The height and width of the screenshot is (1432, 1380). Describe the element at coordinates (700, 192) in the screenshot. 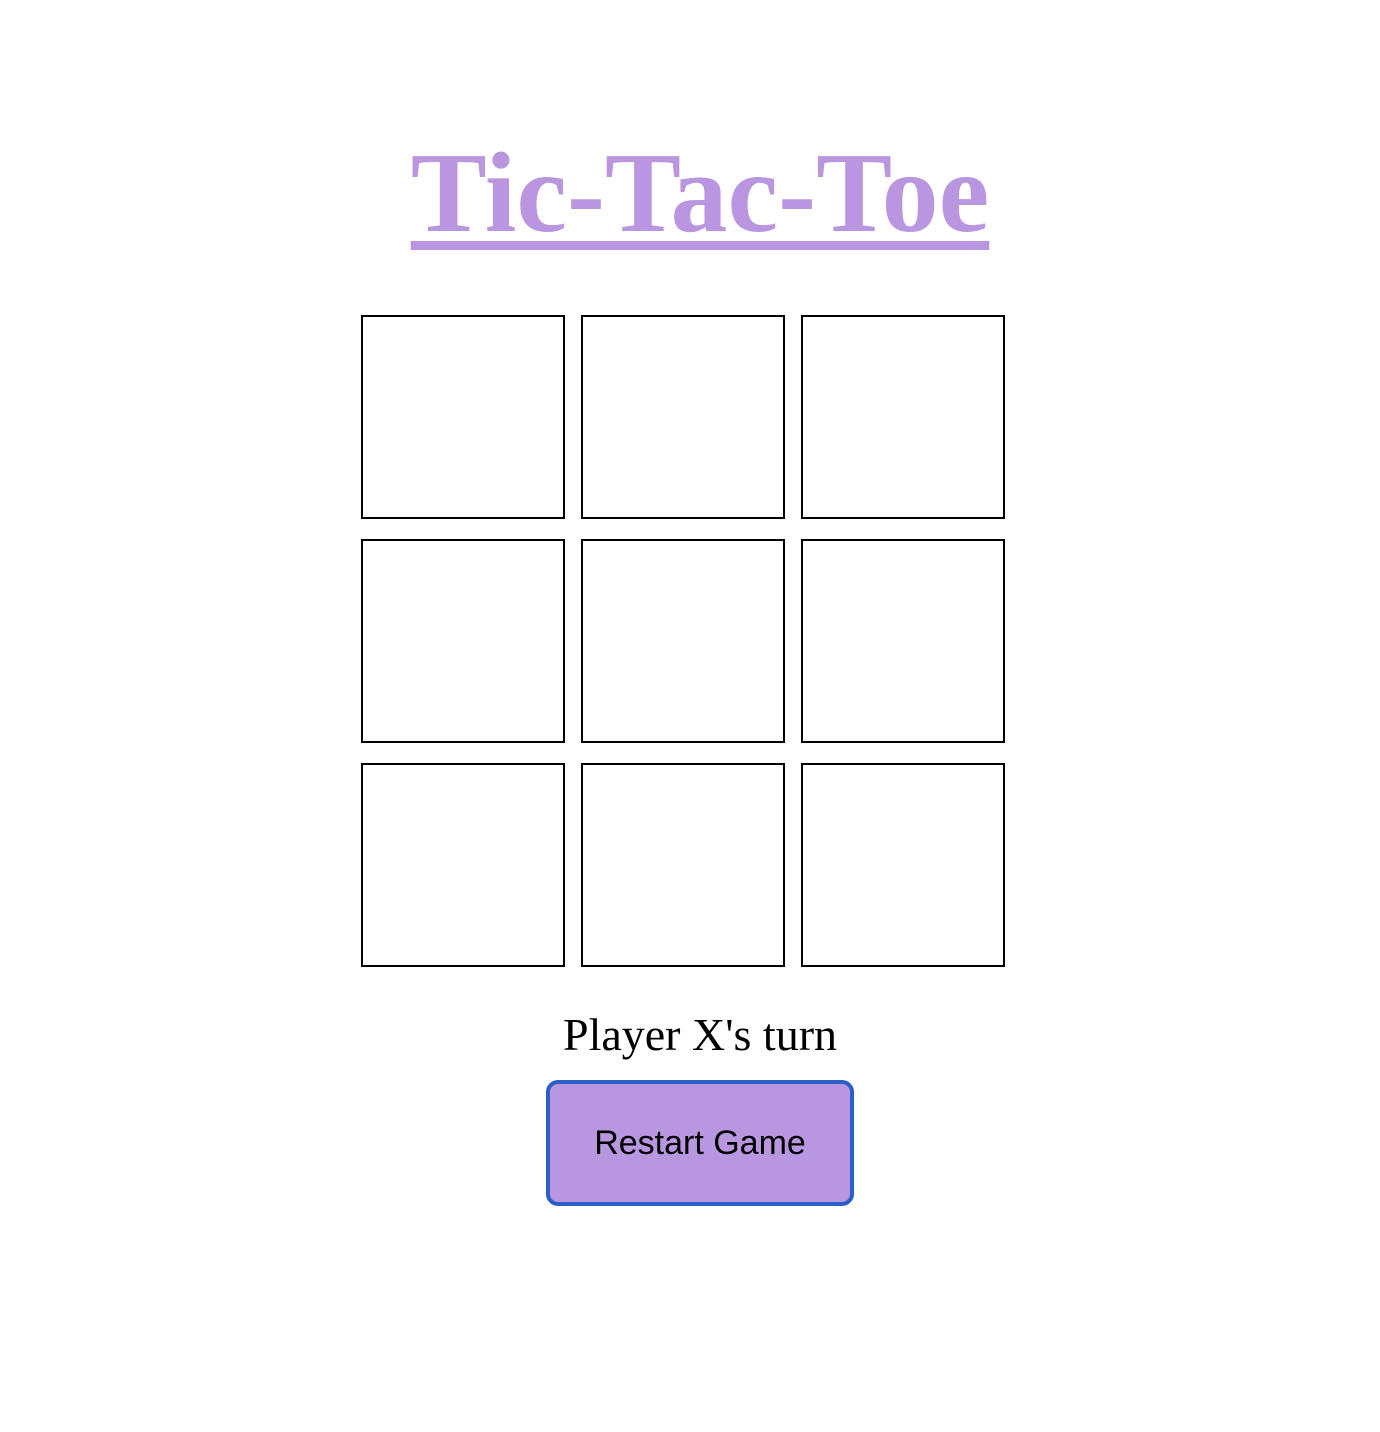

I see `page-title: Tic-Tac-Toe` at that location.